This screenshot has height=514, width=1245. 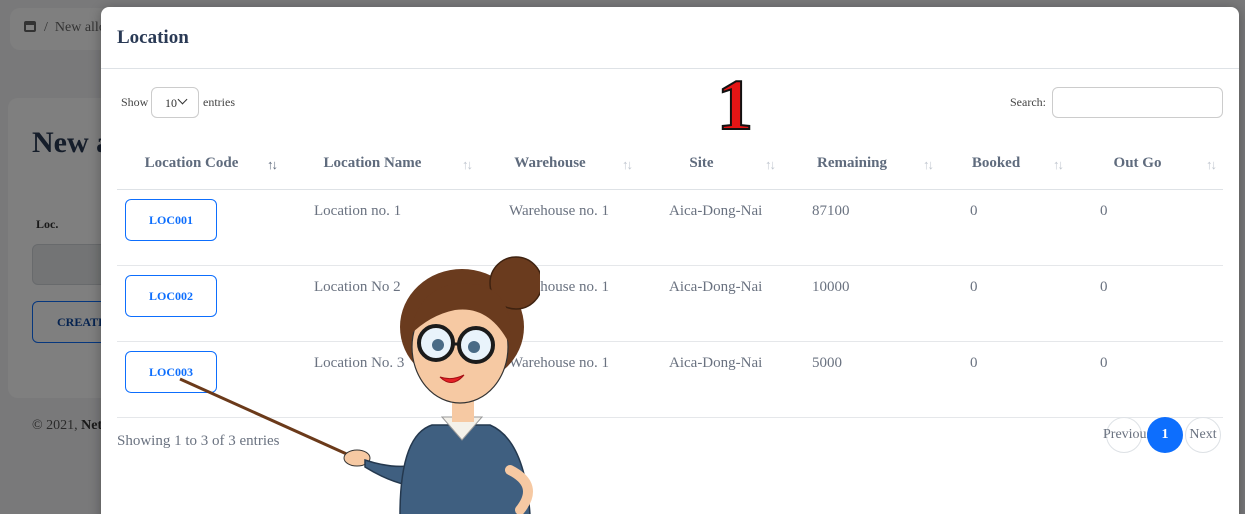 I want to click on remaining-cell: 10000, so click(x=861, y=303).